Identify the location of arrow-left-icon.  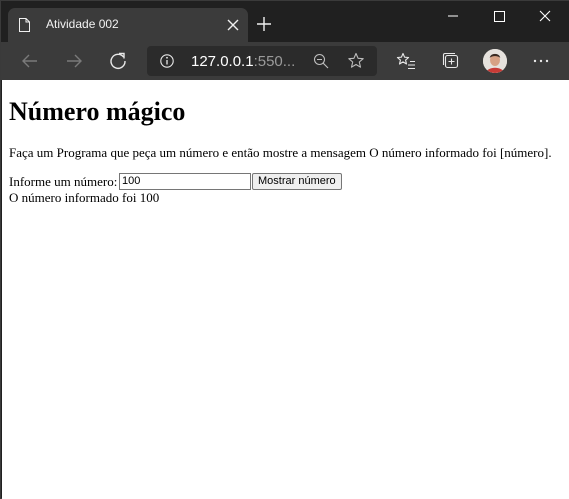
(30, 61).